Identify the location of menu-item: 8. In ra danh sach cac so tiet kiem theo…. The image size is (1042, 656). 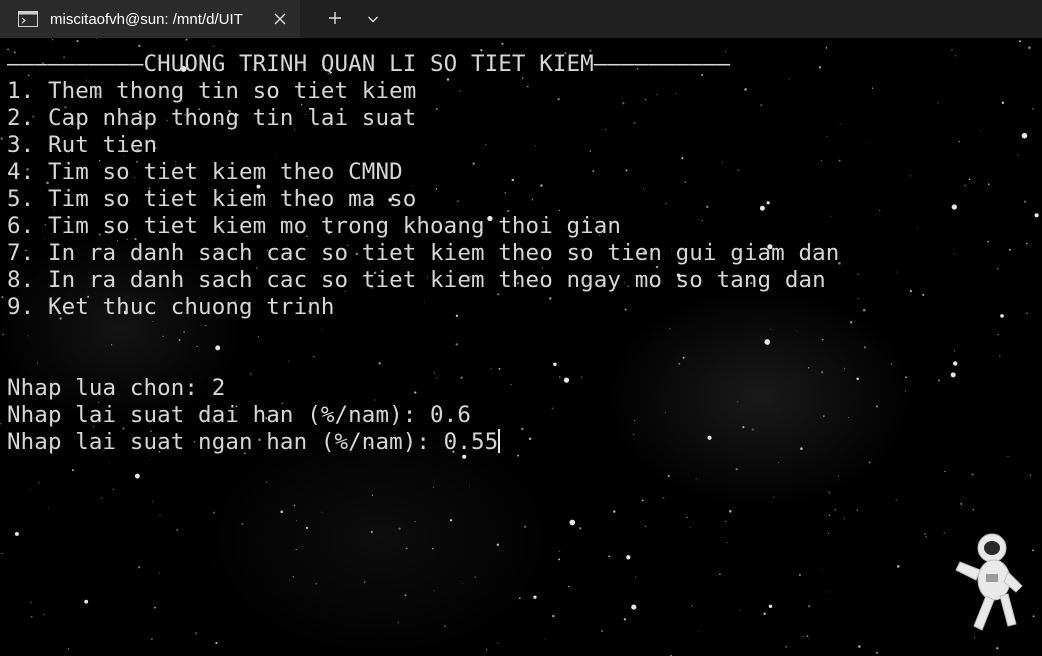
(416, 280).